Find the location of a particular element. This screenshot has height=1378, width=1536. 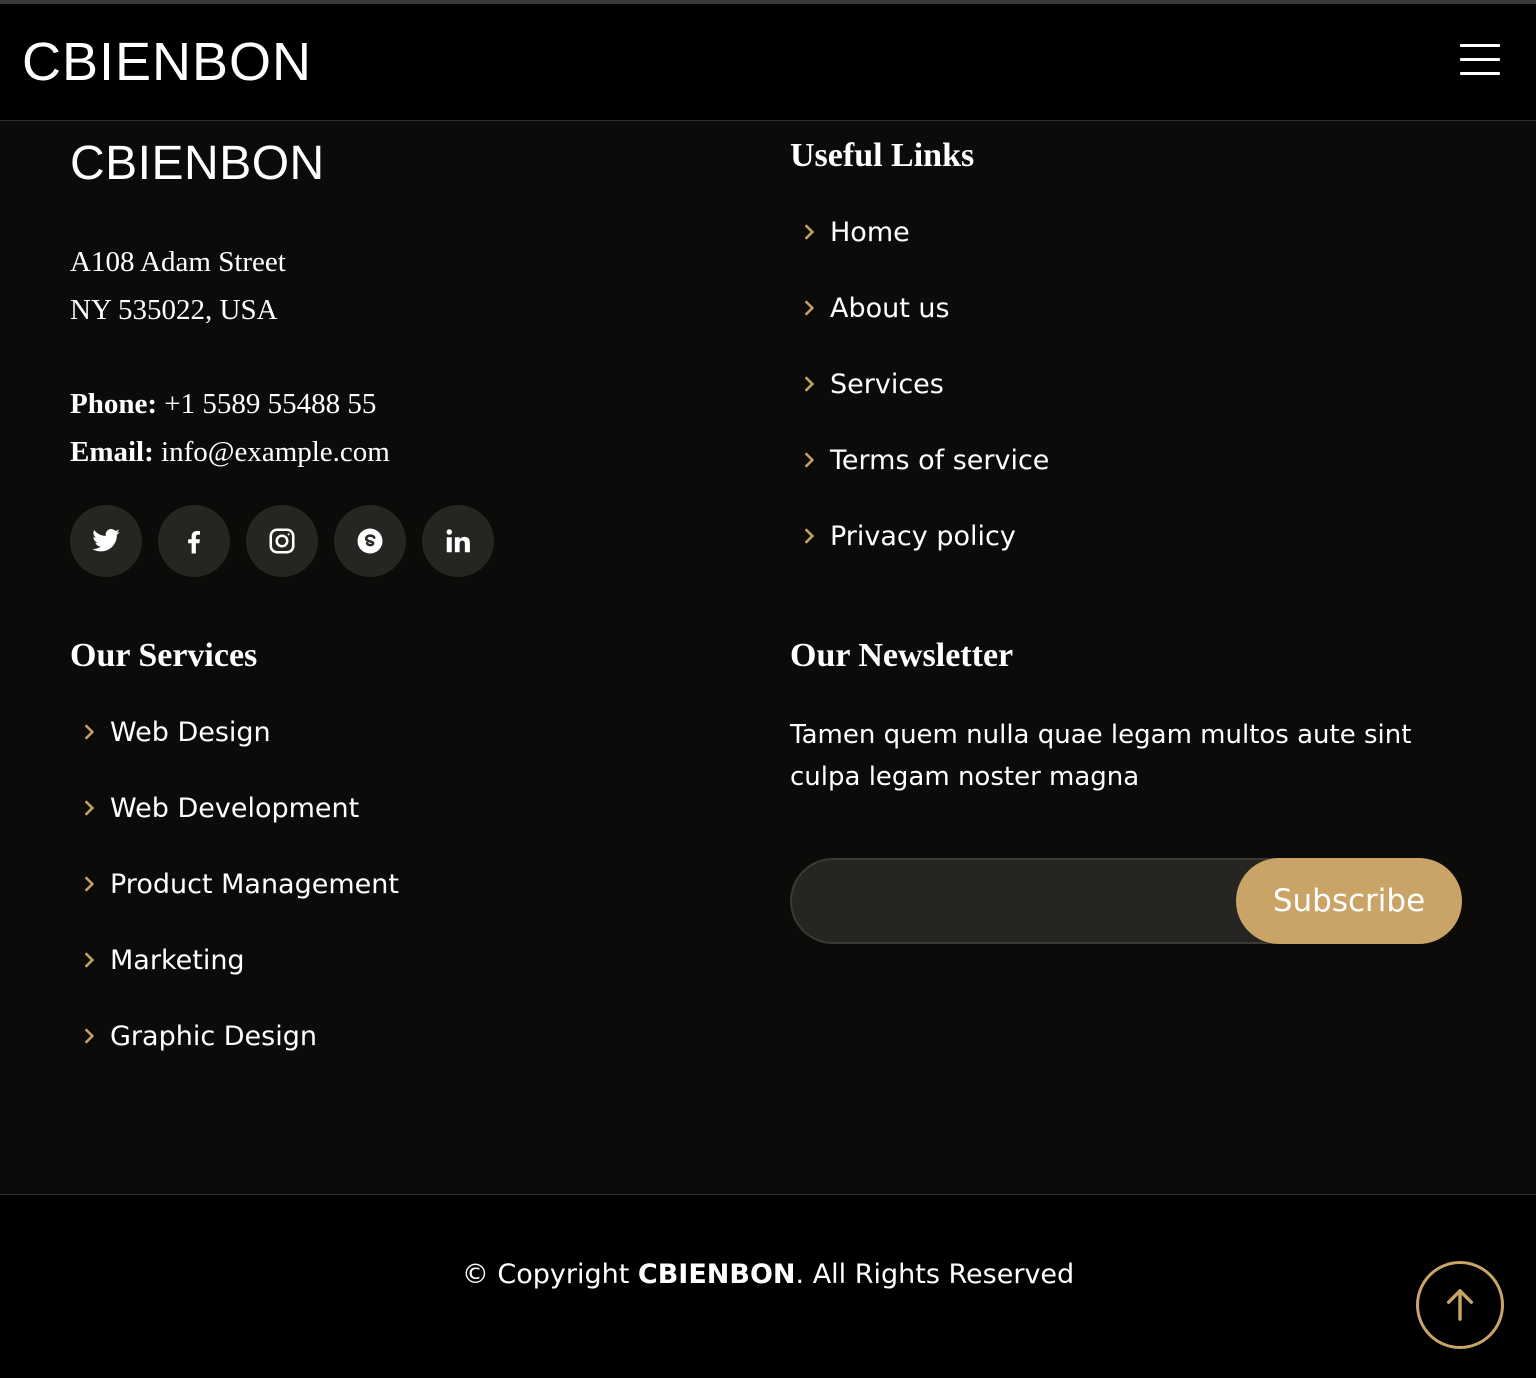

copyright-brand: CBIENBON is located at coordinates (716, 1274).